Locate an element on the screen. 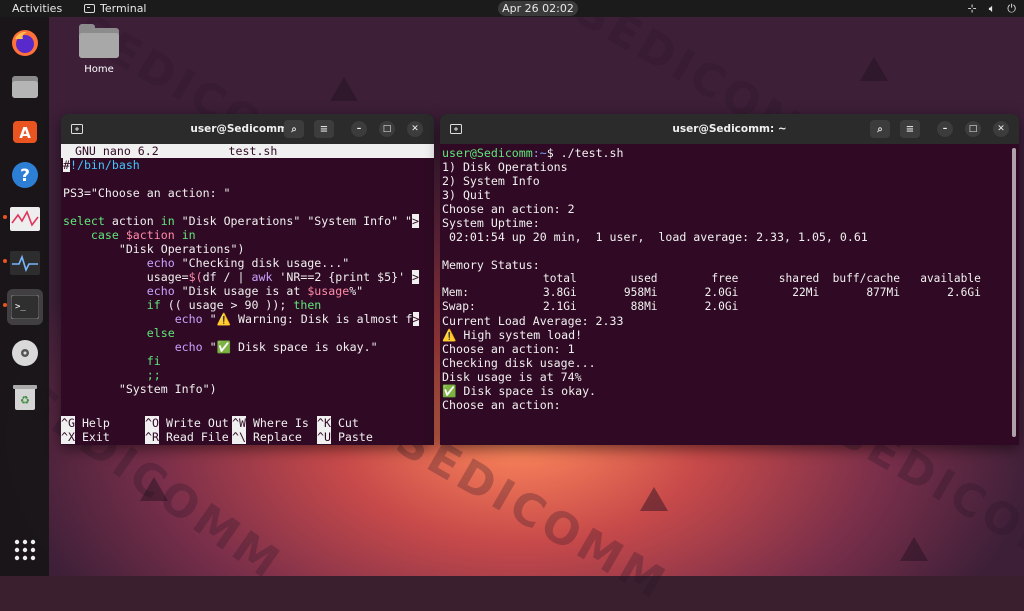 The width and height of the screenshot is (1024, 611). system-tray: ⊹ 🔈︎ ⏻ is located at coordinates (991, 9).